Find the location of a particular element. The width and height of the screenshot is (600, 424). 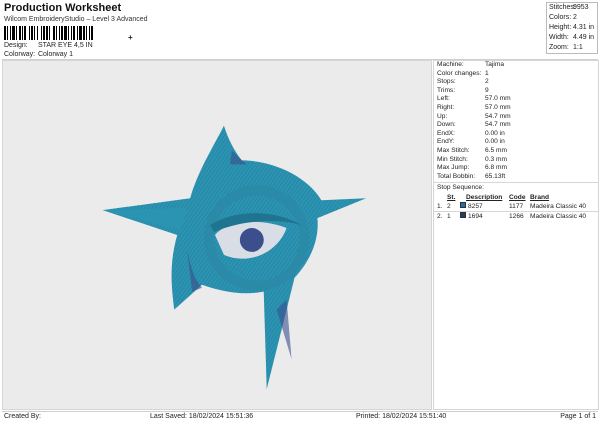

barcode-mark: + is located at coordinates (130, 37).